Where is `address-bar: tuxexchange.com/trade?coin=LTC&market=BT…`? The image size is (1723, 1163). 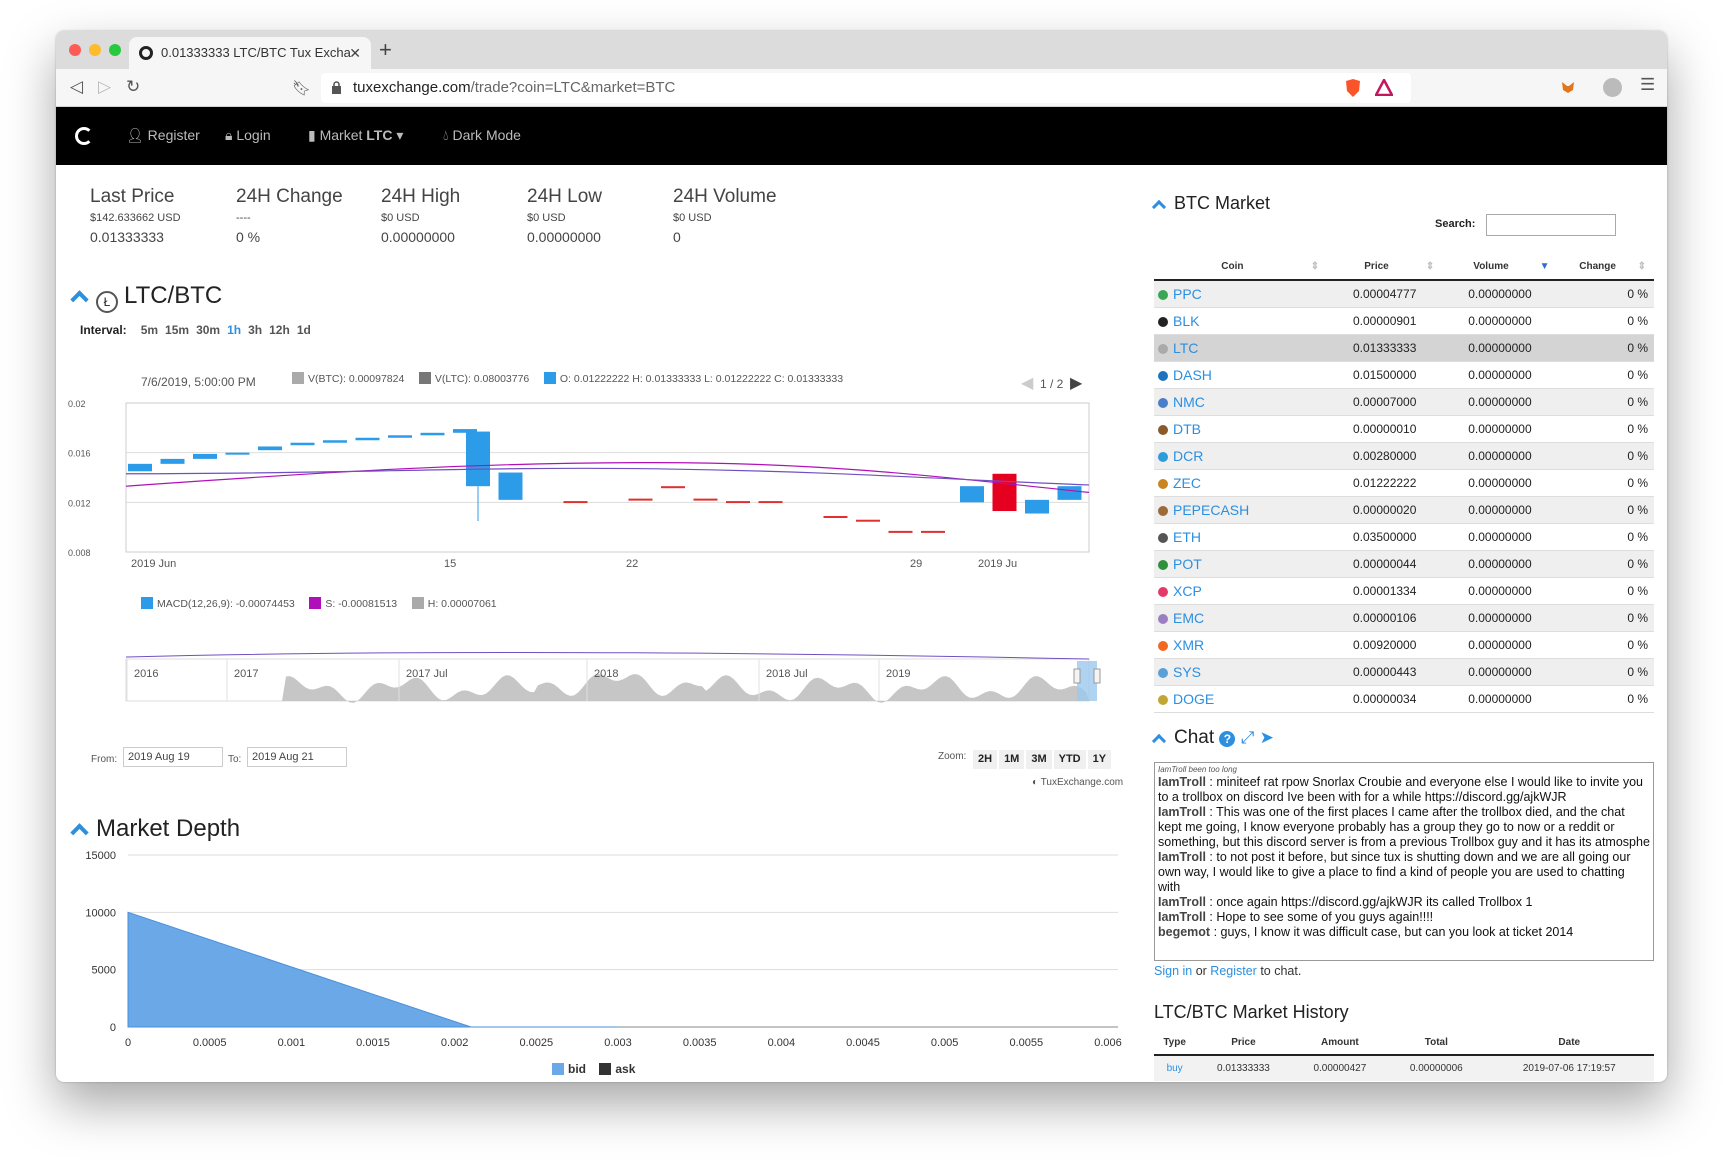 address-bar: tuxexchange.com/trade?coin=LTC&market=BT… is located at coordinates (866, 88).